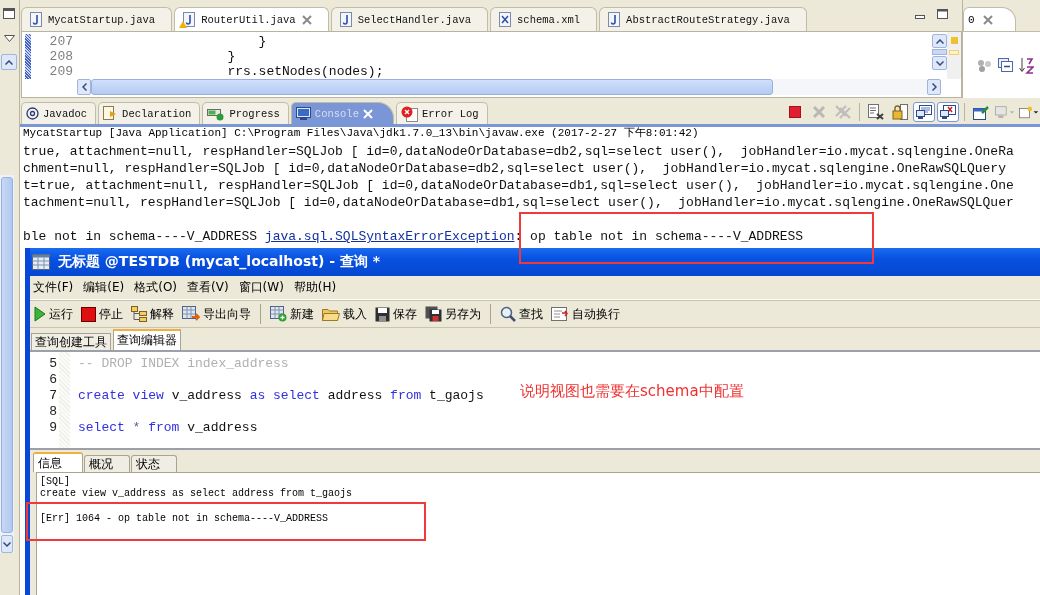  I want to click on outline-tab: 0, so click(989, 19).